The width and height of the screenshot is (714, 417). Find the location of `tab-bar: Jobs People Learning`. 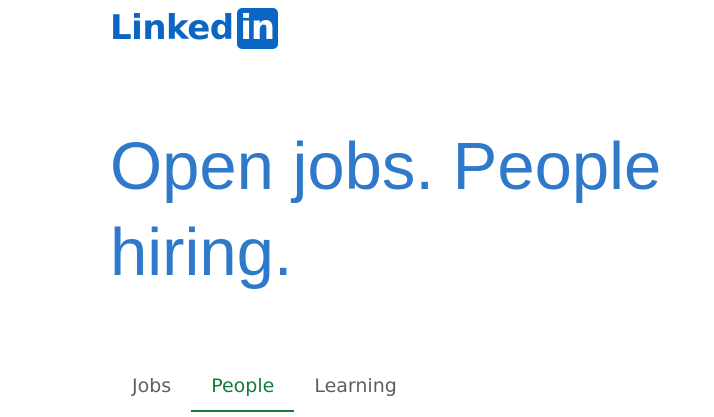

tab-bar: Jobs People Learning is located at coordinates (264, 385).